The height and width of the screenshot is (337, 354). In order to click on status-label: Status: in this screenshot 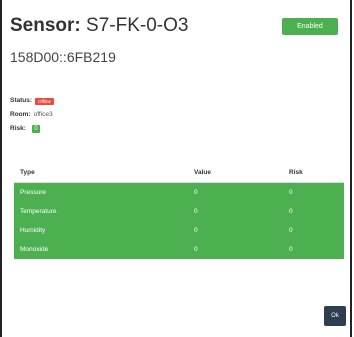, I will do `click(21, 100)`.